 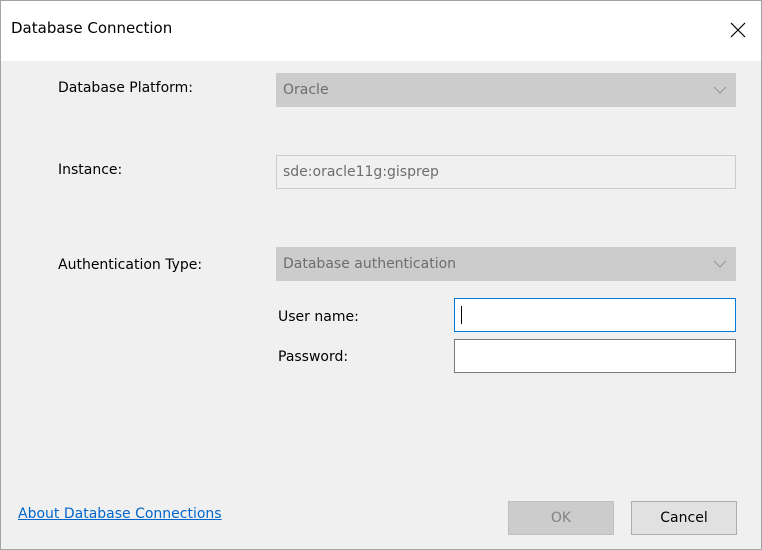 I want to click on title-bar: Database Connection, so click(x=381, y=31).